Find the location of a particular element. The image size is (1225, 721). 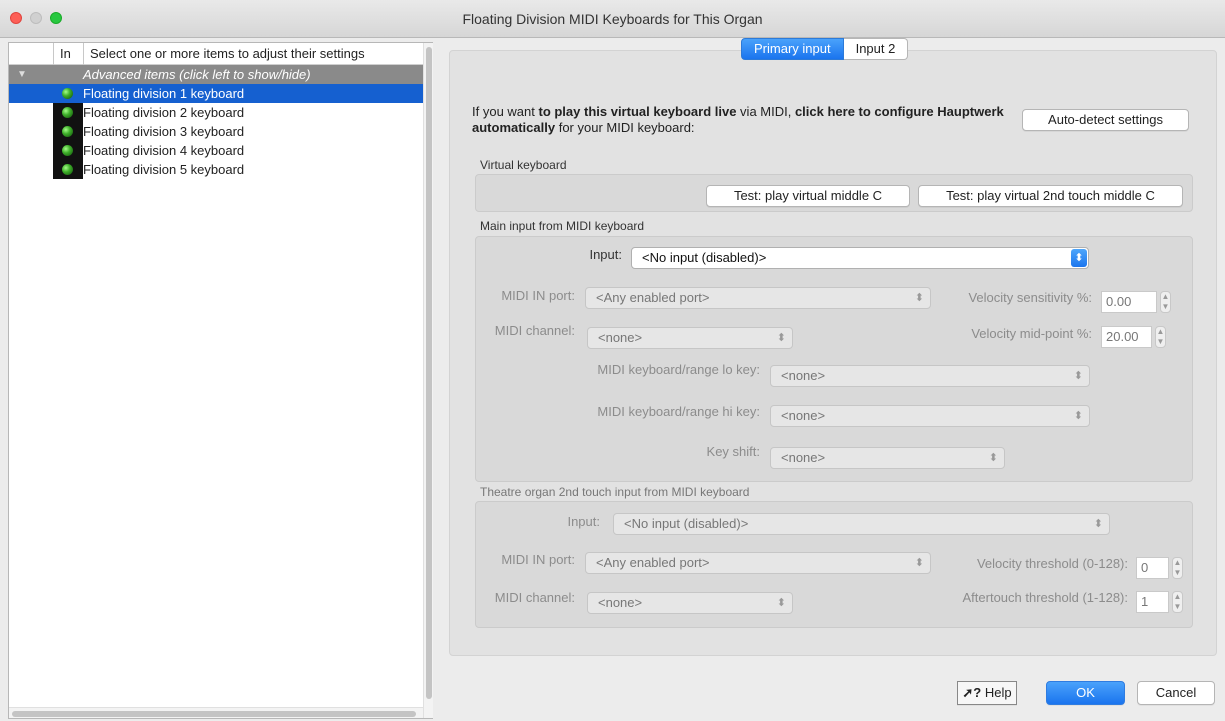

main-input-select-value: <No input (disabled)> is located at coordinates (704, 257).